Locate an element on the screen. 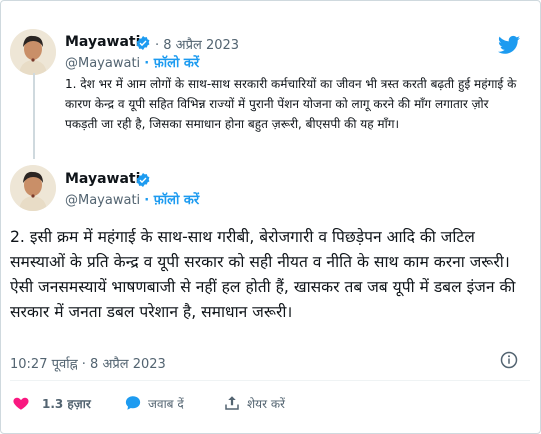  divider is located at coordinates (270, 380).